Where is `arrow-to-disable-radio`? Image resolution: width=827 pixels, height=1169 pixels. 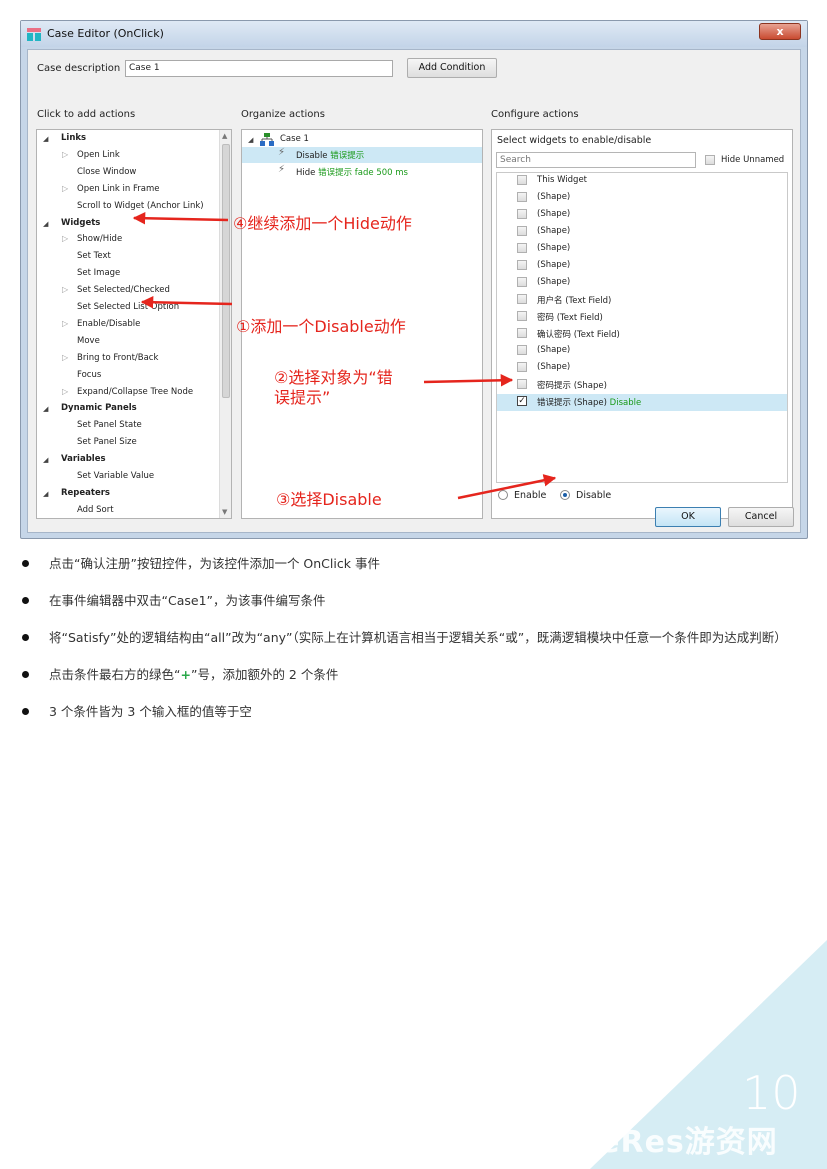 arrow-to-disable-radio is located at coordinates (507, 487).